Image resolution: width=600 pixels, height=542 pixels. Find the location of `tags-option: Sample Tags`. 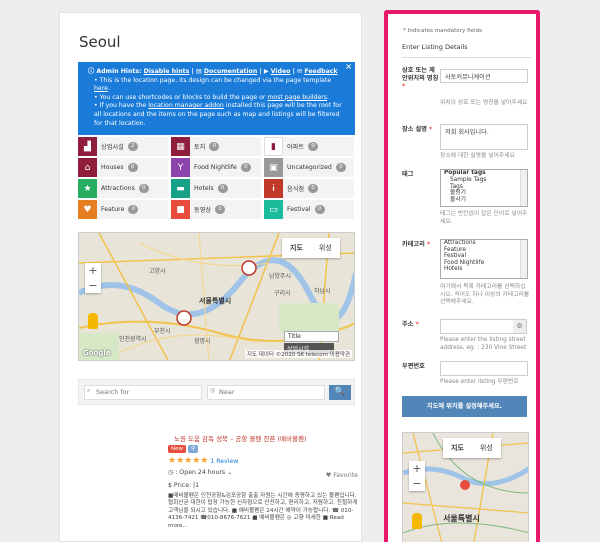

tags-option: Sample Tags is located at coordinates (484, 180).